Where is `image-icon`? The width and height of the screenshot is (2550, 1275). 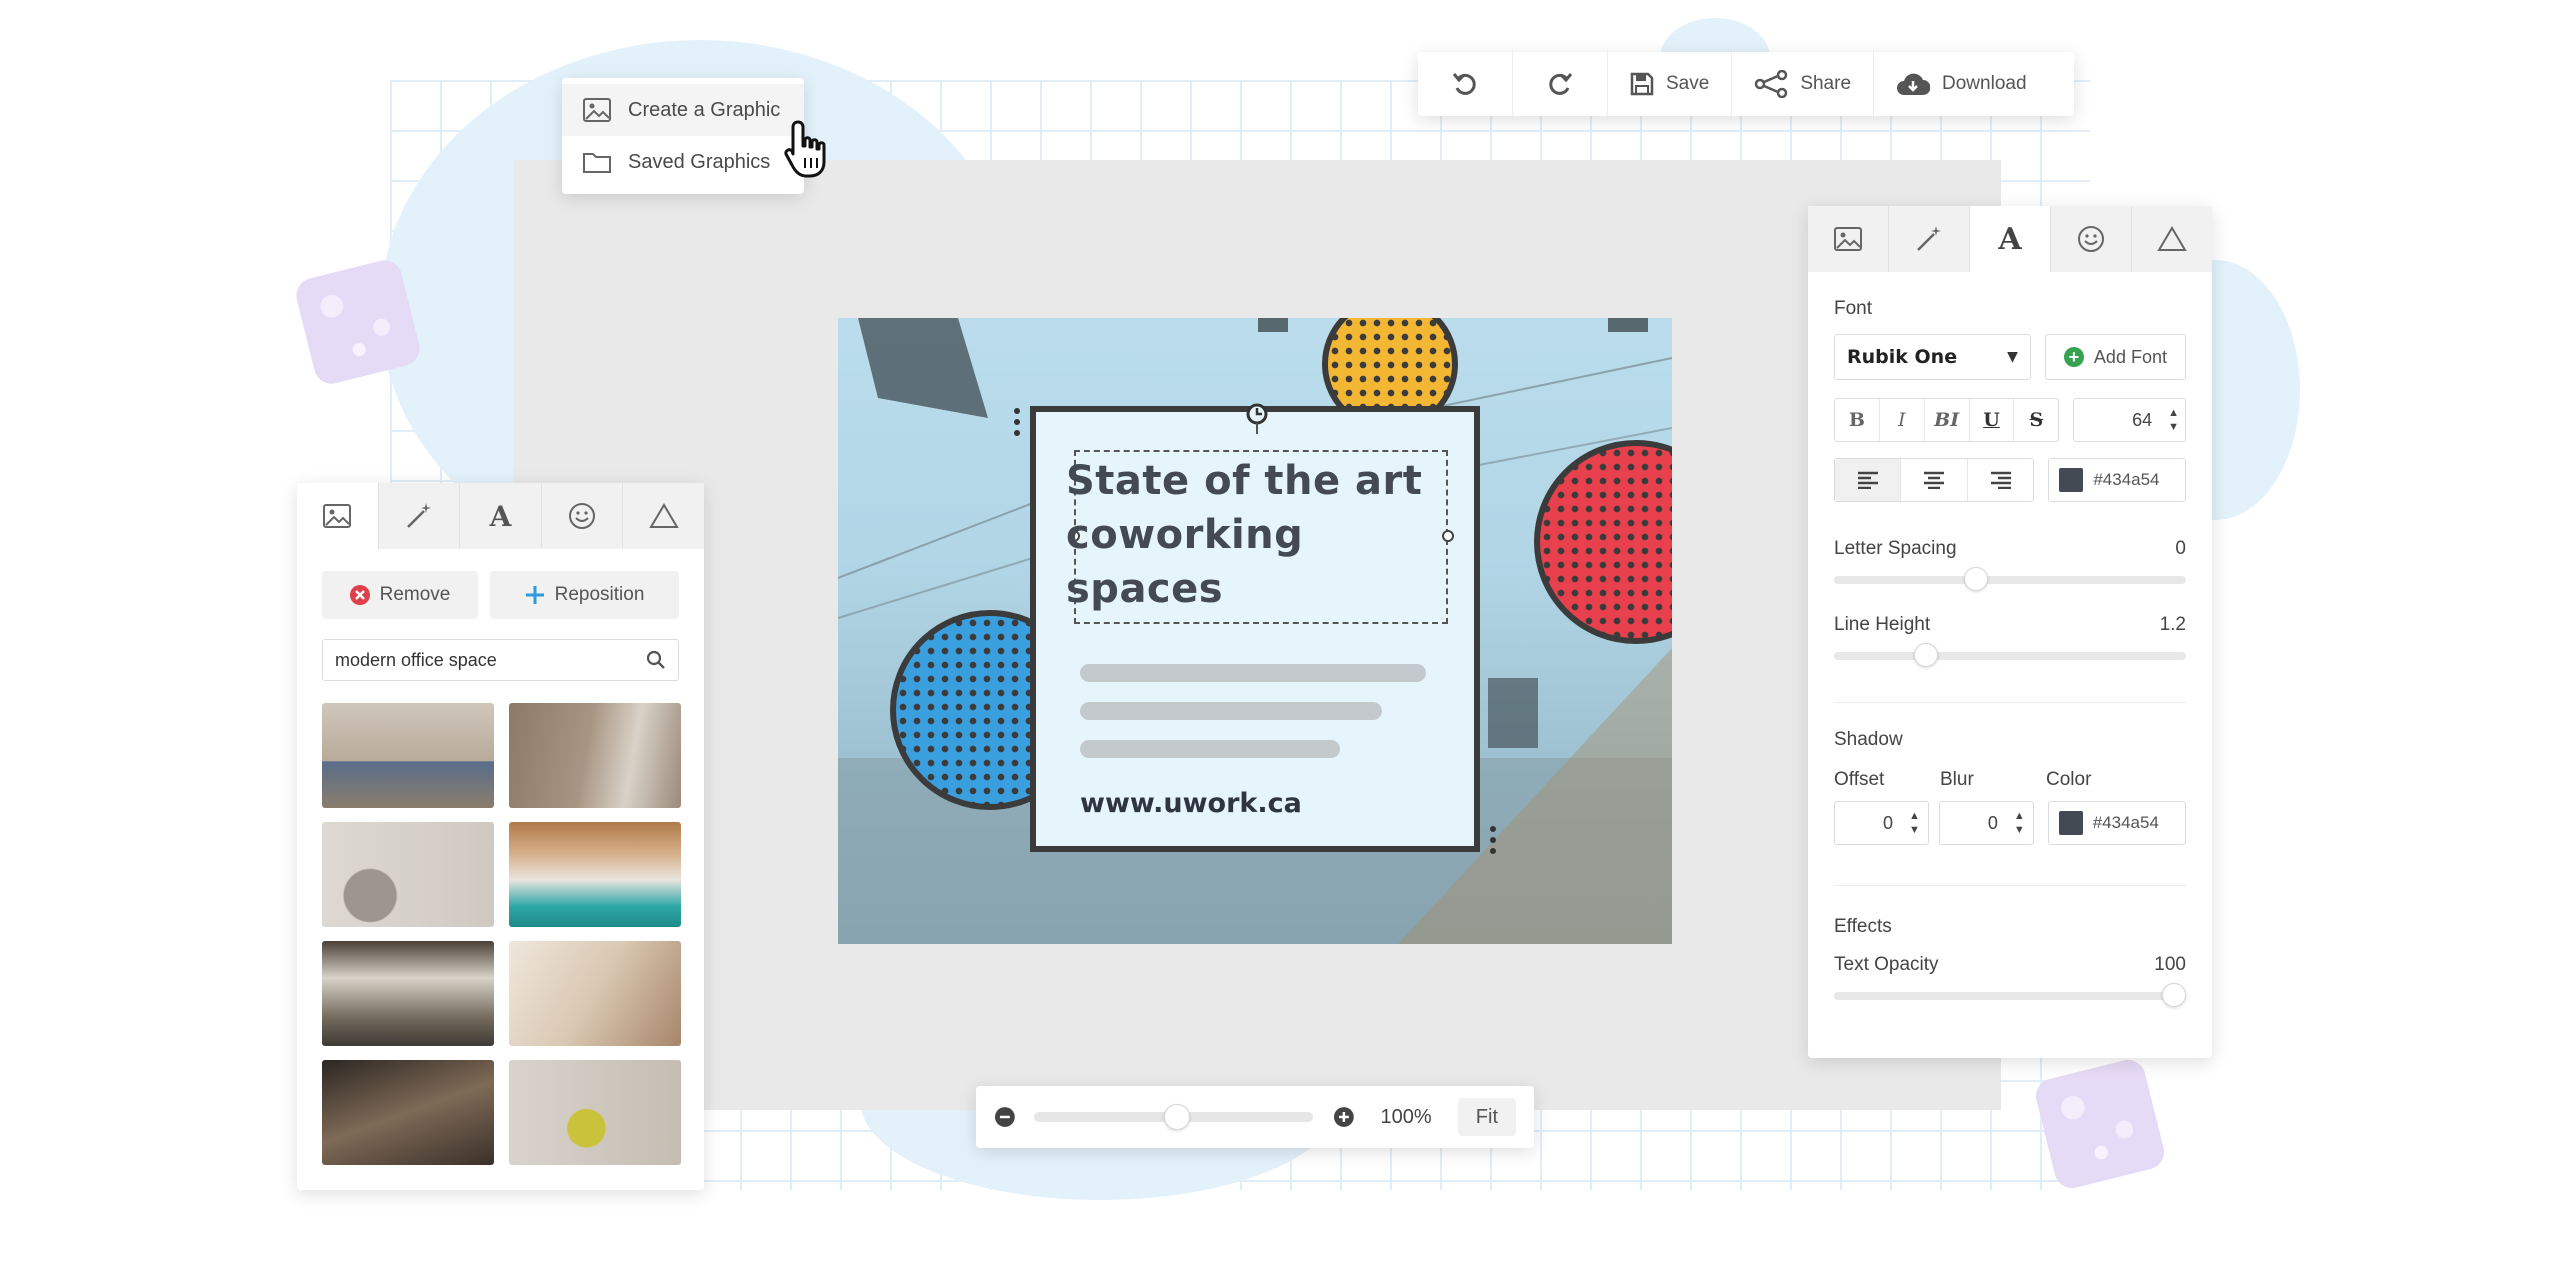
image-icon is located at coordinates (337, 516).